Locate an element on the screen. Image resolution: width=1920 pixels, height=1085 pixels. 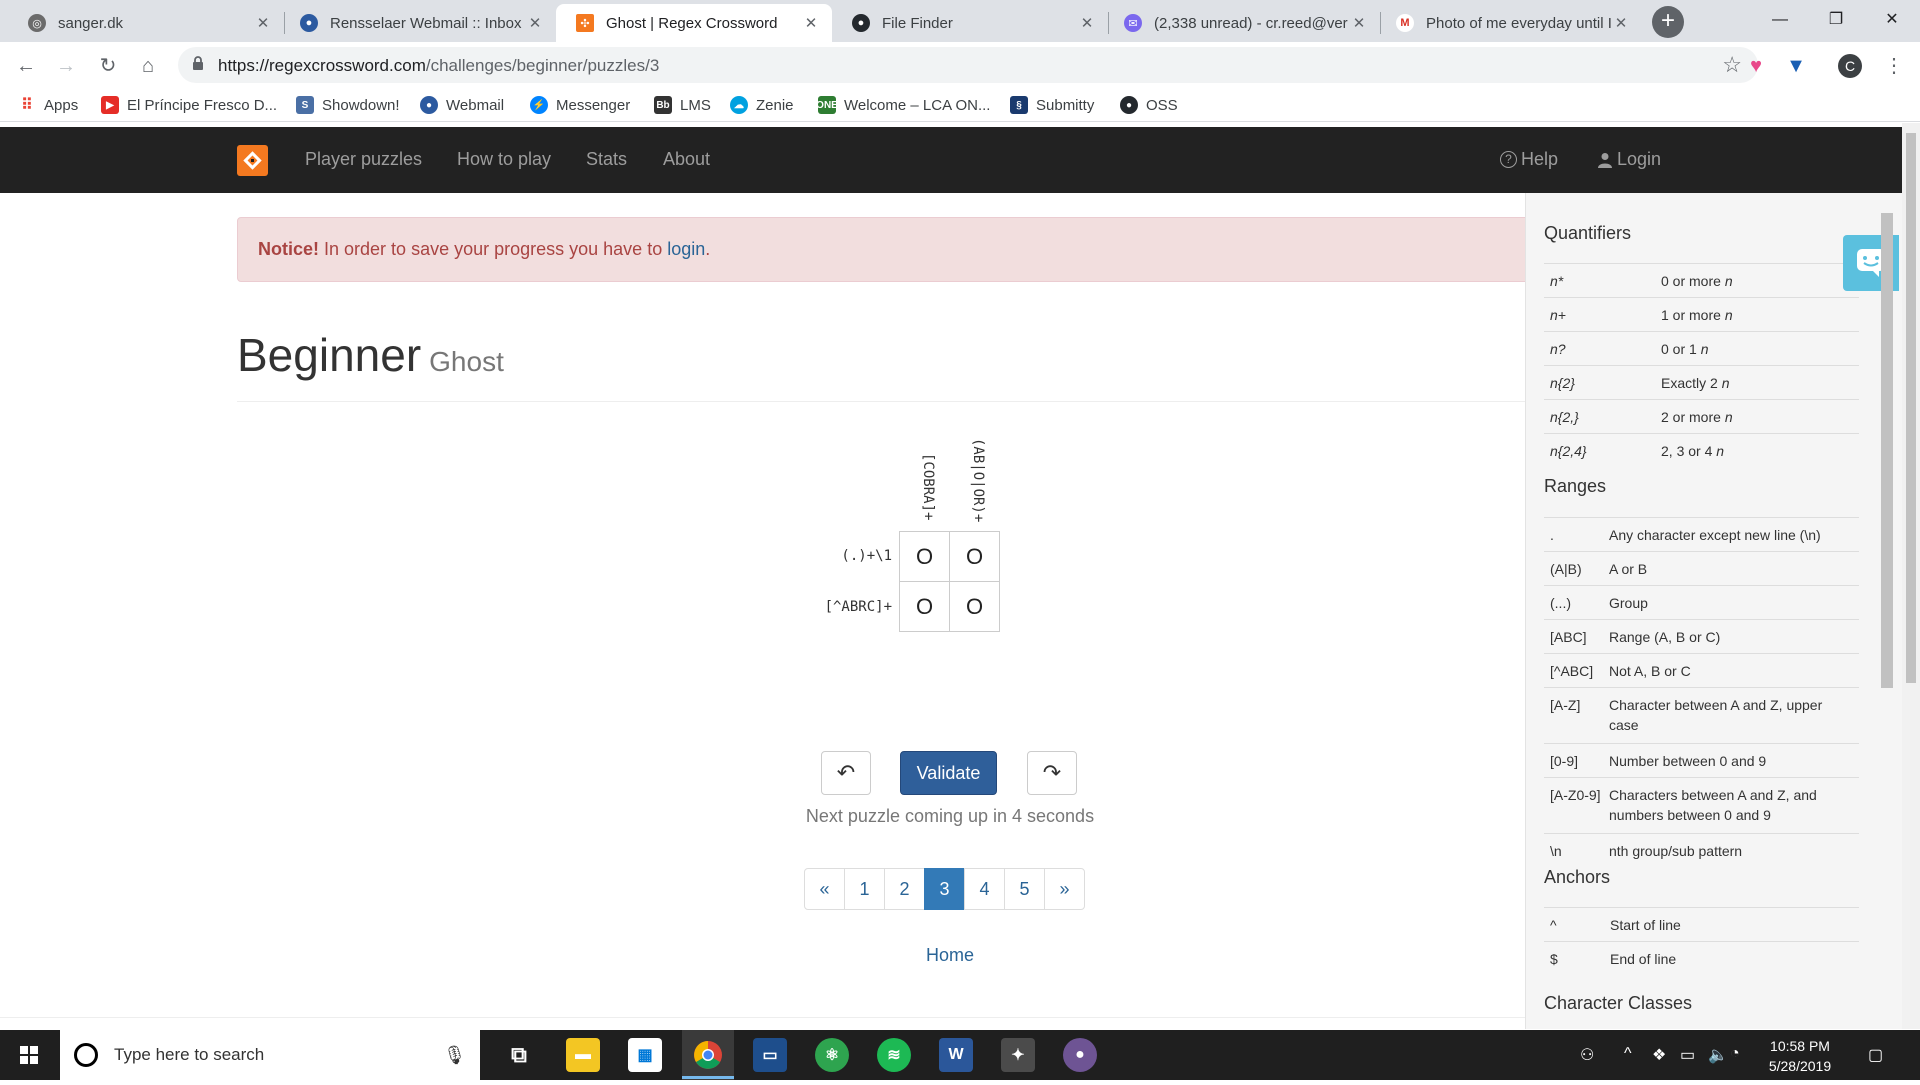
validate-button: Validate is located at coordinates (948, 773).